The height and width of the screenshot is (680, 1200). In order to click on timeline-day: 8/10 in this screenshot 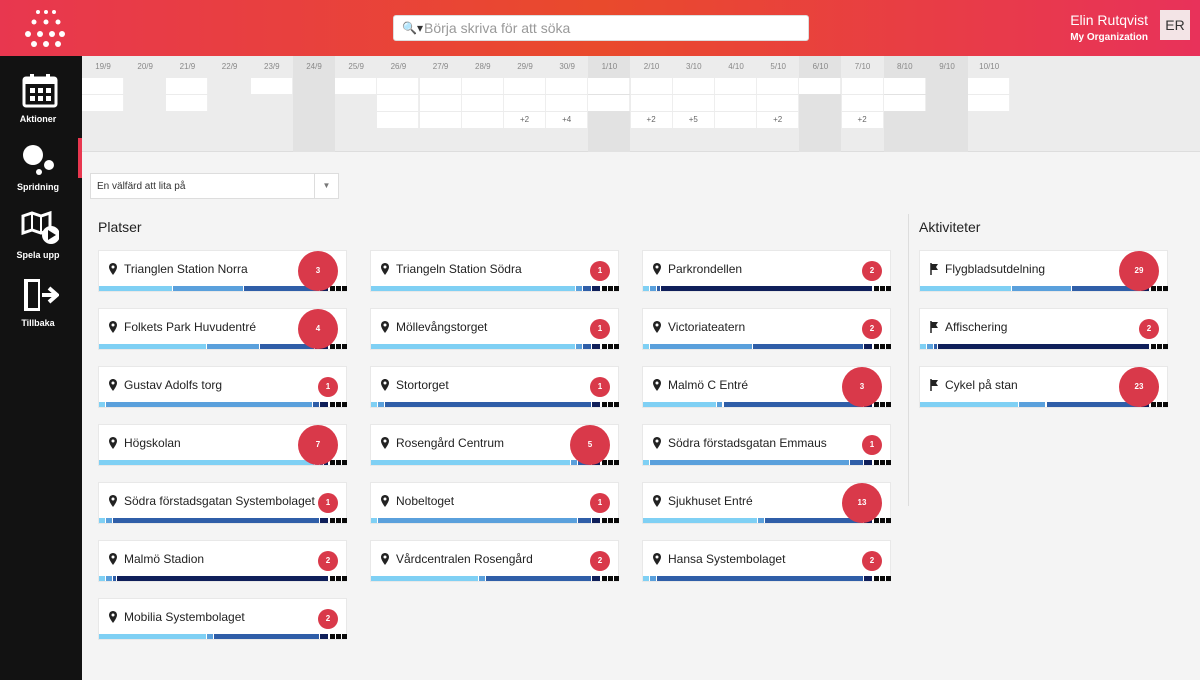, I will do `click(904, 104)`.